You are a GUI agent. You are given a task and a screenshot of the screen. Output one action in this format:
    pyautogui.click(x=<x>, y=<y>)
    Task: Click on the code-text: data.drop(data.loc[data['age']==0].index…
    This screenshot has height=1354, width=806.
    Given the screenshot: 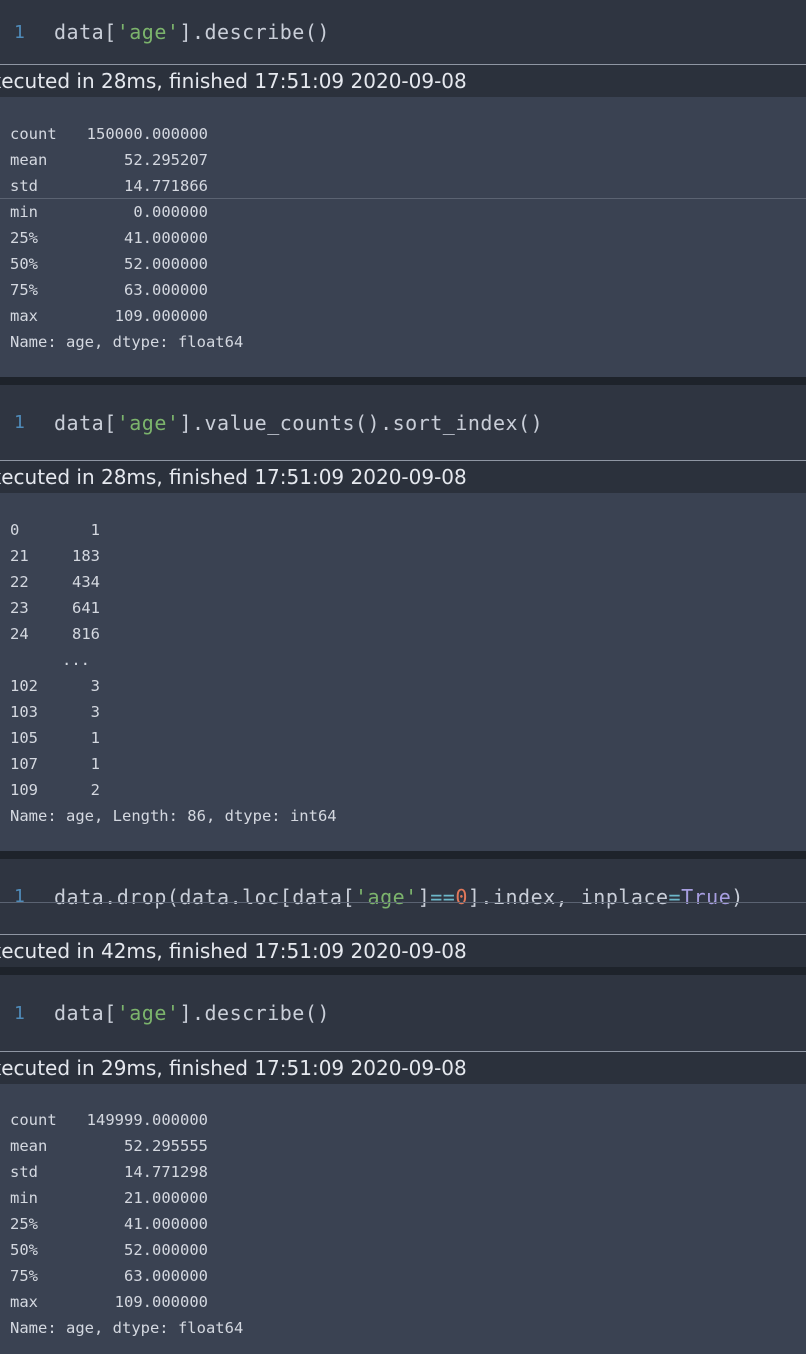 What is the action you would take?
    pyautogui.click(x=399, y=897)
    